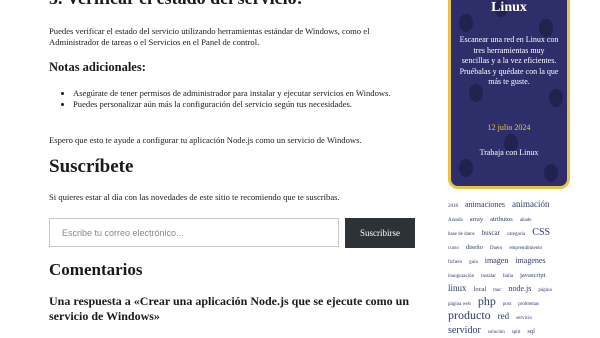 Image resolution: width=600 pixels, height=338 pixels. Describe the element at coordinates (91, 166) in the screenshot. I see `subscribe-heading: Suscríbete` at that location.